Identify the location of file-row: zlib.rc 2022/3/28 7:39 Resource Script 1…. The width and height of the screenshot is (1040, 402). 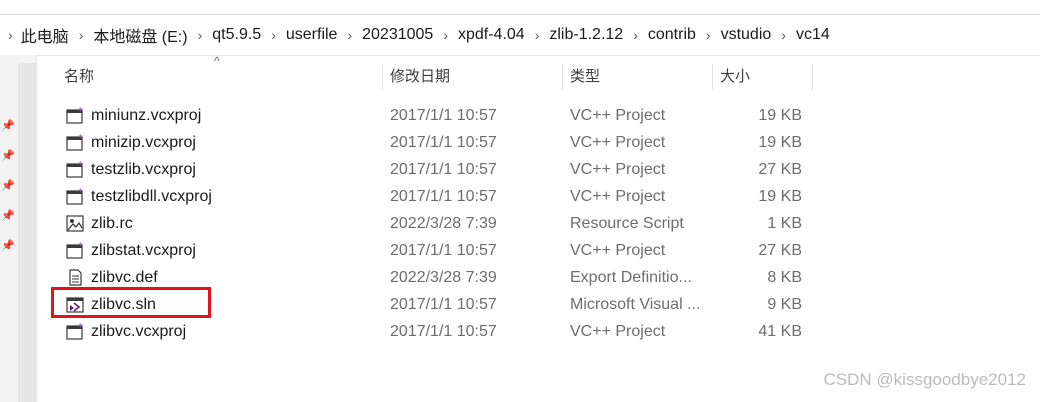
(452, 223).